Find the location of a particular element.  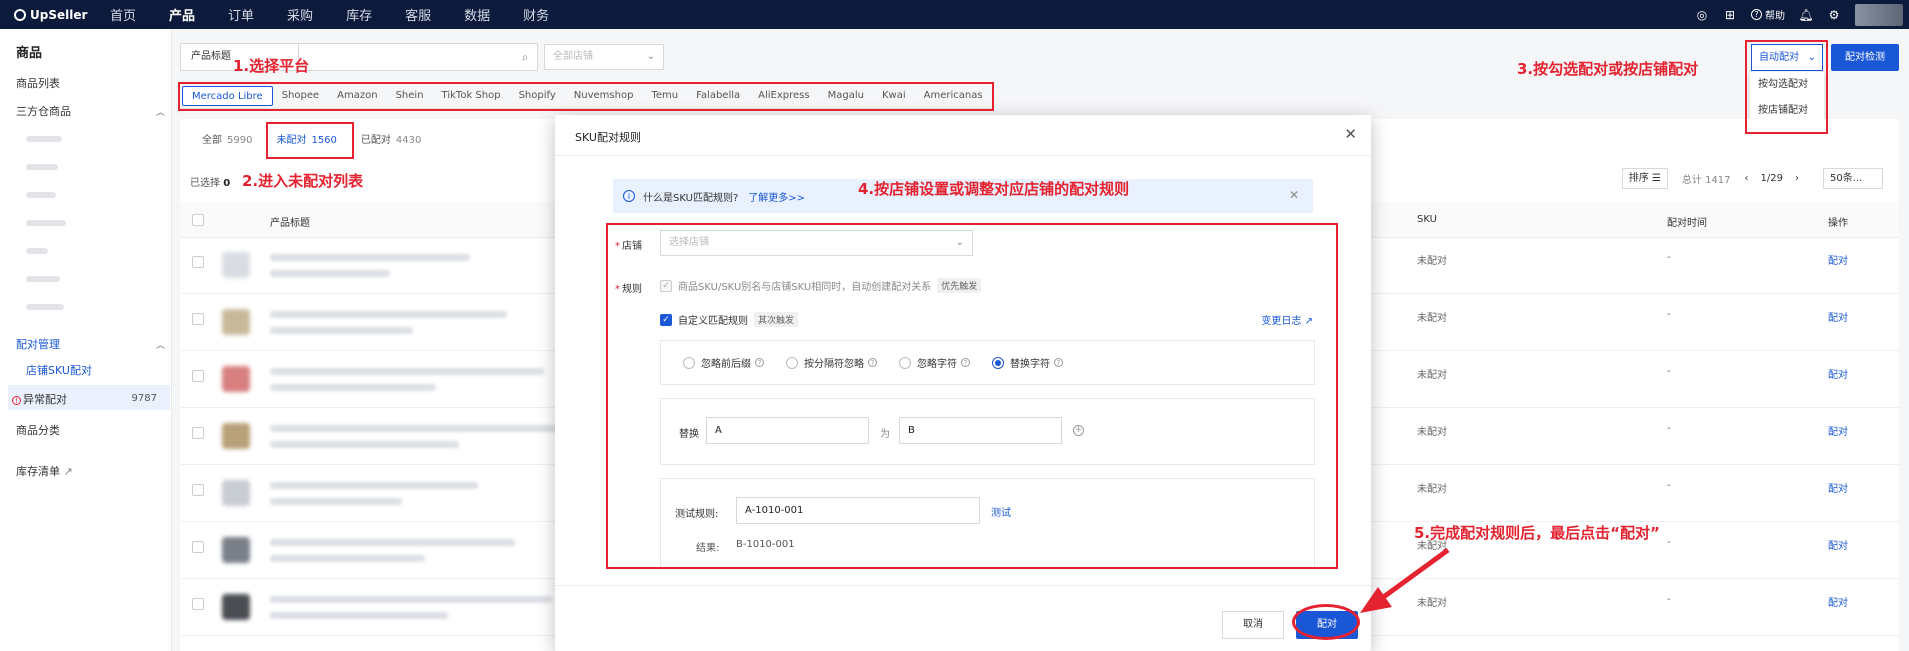

page-indicator: 1/29 is located at coordinates (1771, 178).